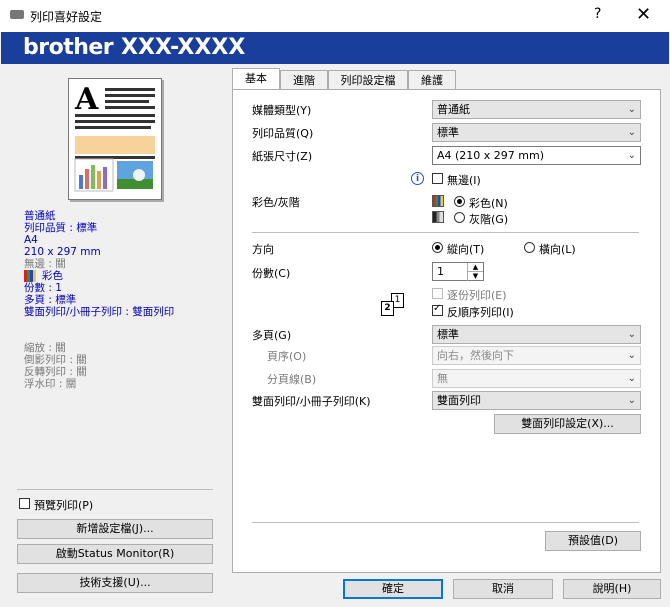 Image resolution: width=670 pixels, height=607 pixels. What do you see at coordinates (440, 271) in the screenshot?
I see `copies-value: 1` at bounding box center [440, 271].